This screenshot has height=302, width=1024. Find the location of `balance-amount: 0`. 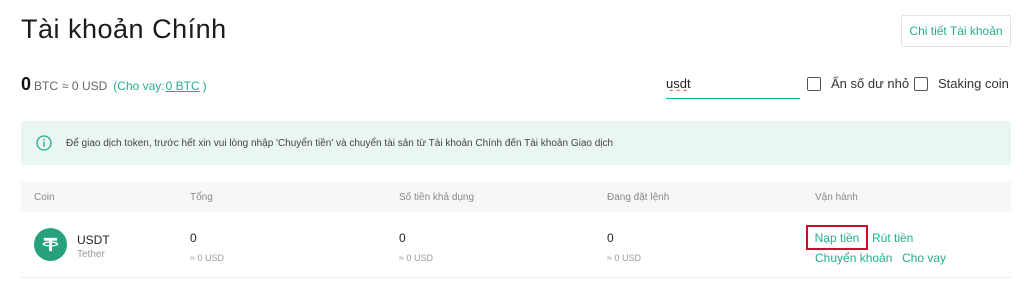

balance-amount: 0 is located at coordinates (26, 84).